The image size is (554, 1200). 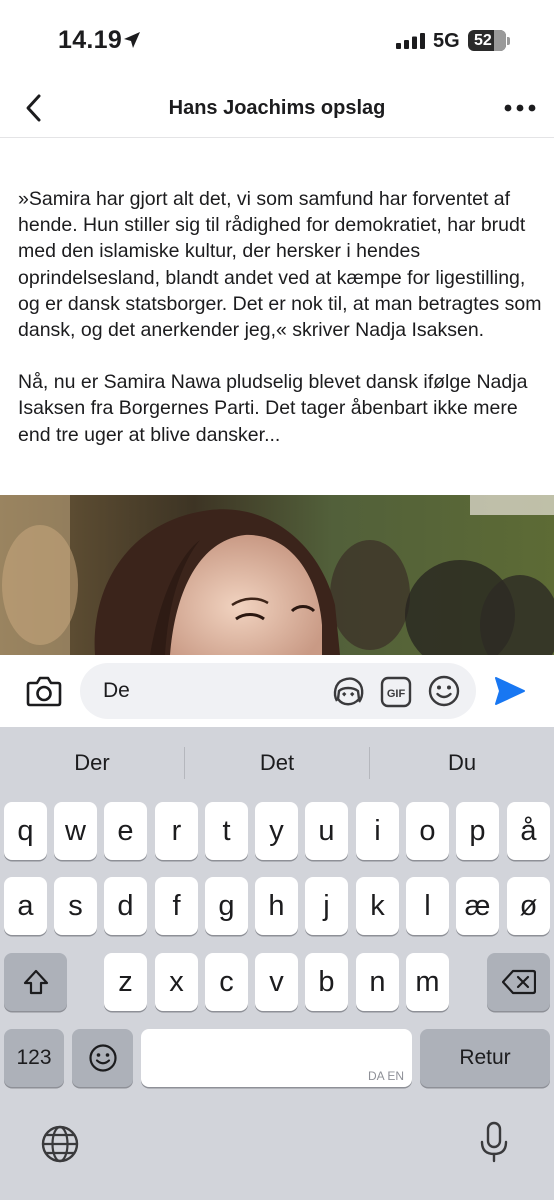 What do you see at coordinates (176, 982) in the screenshot?
I see `key-x: x` at bounding box center [176, 982].